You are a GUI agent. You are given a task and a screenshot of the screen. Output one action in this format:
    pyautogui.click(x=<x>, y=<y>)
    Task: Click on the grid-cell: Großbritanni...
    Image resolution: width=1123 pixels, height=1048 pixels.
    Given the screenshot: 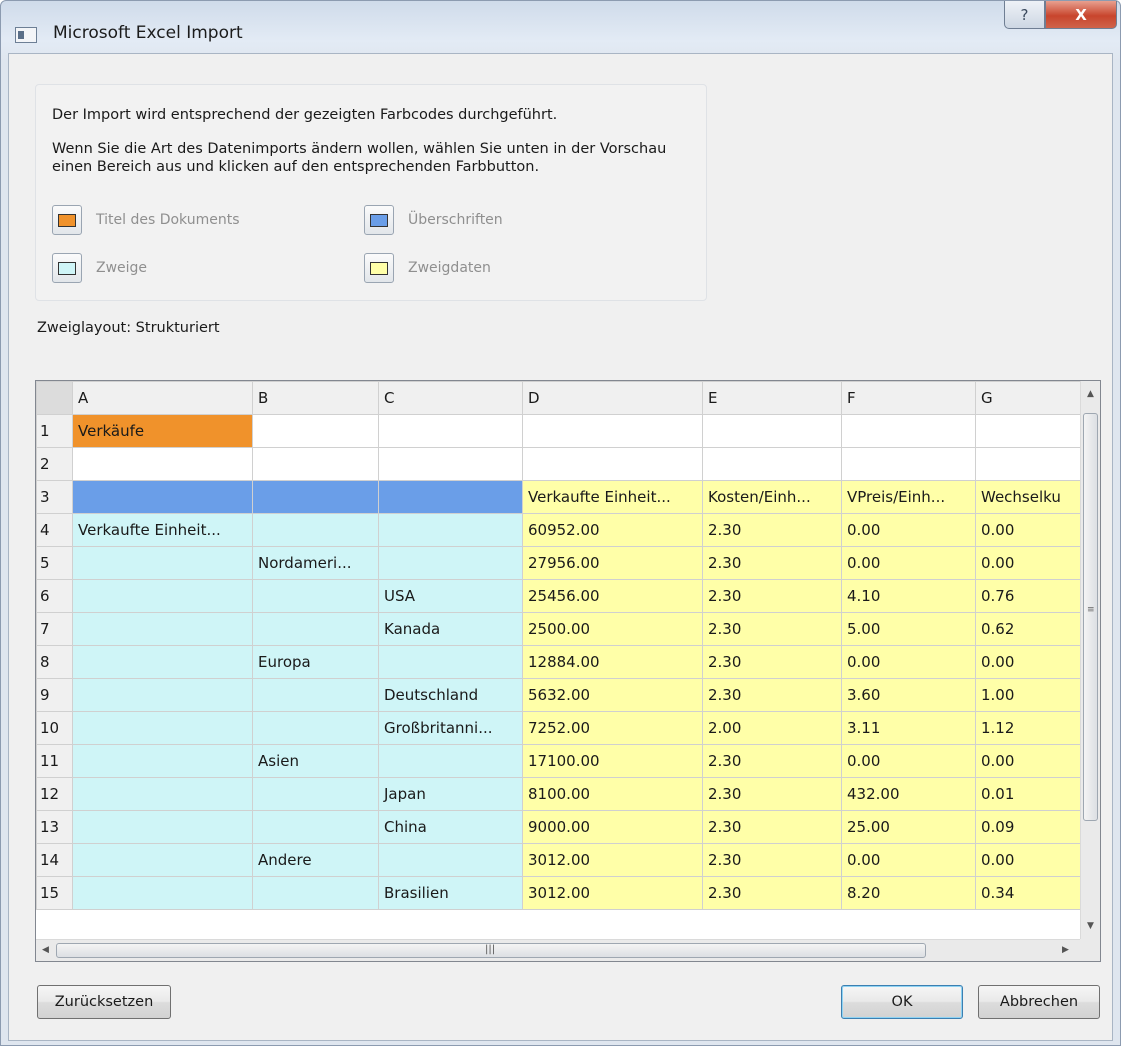 What is the action you would take?
    pyautogui.click(x=450, y=728)
    